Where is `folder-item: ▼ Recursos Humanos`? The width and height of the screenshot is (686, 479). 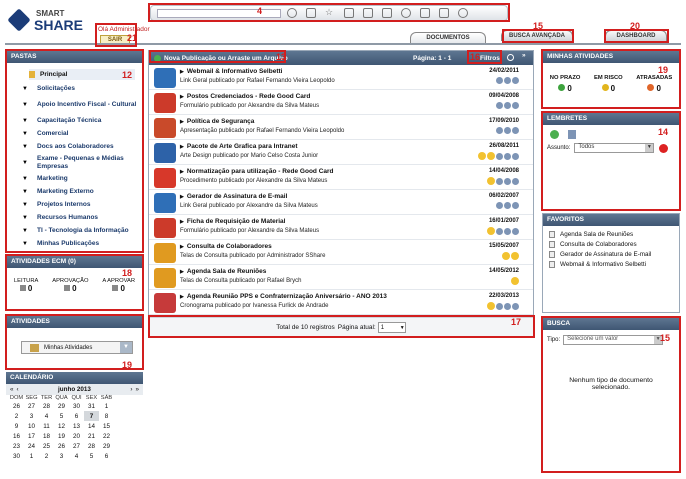
folder-item: ▼ Recursos Humanos is located at coordinates (82, 217).